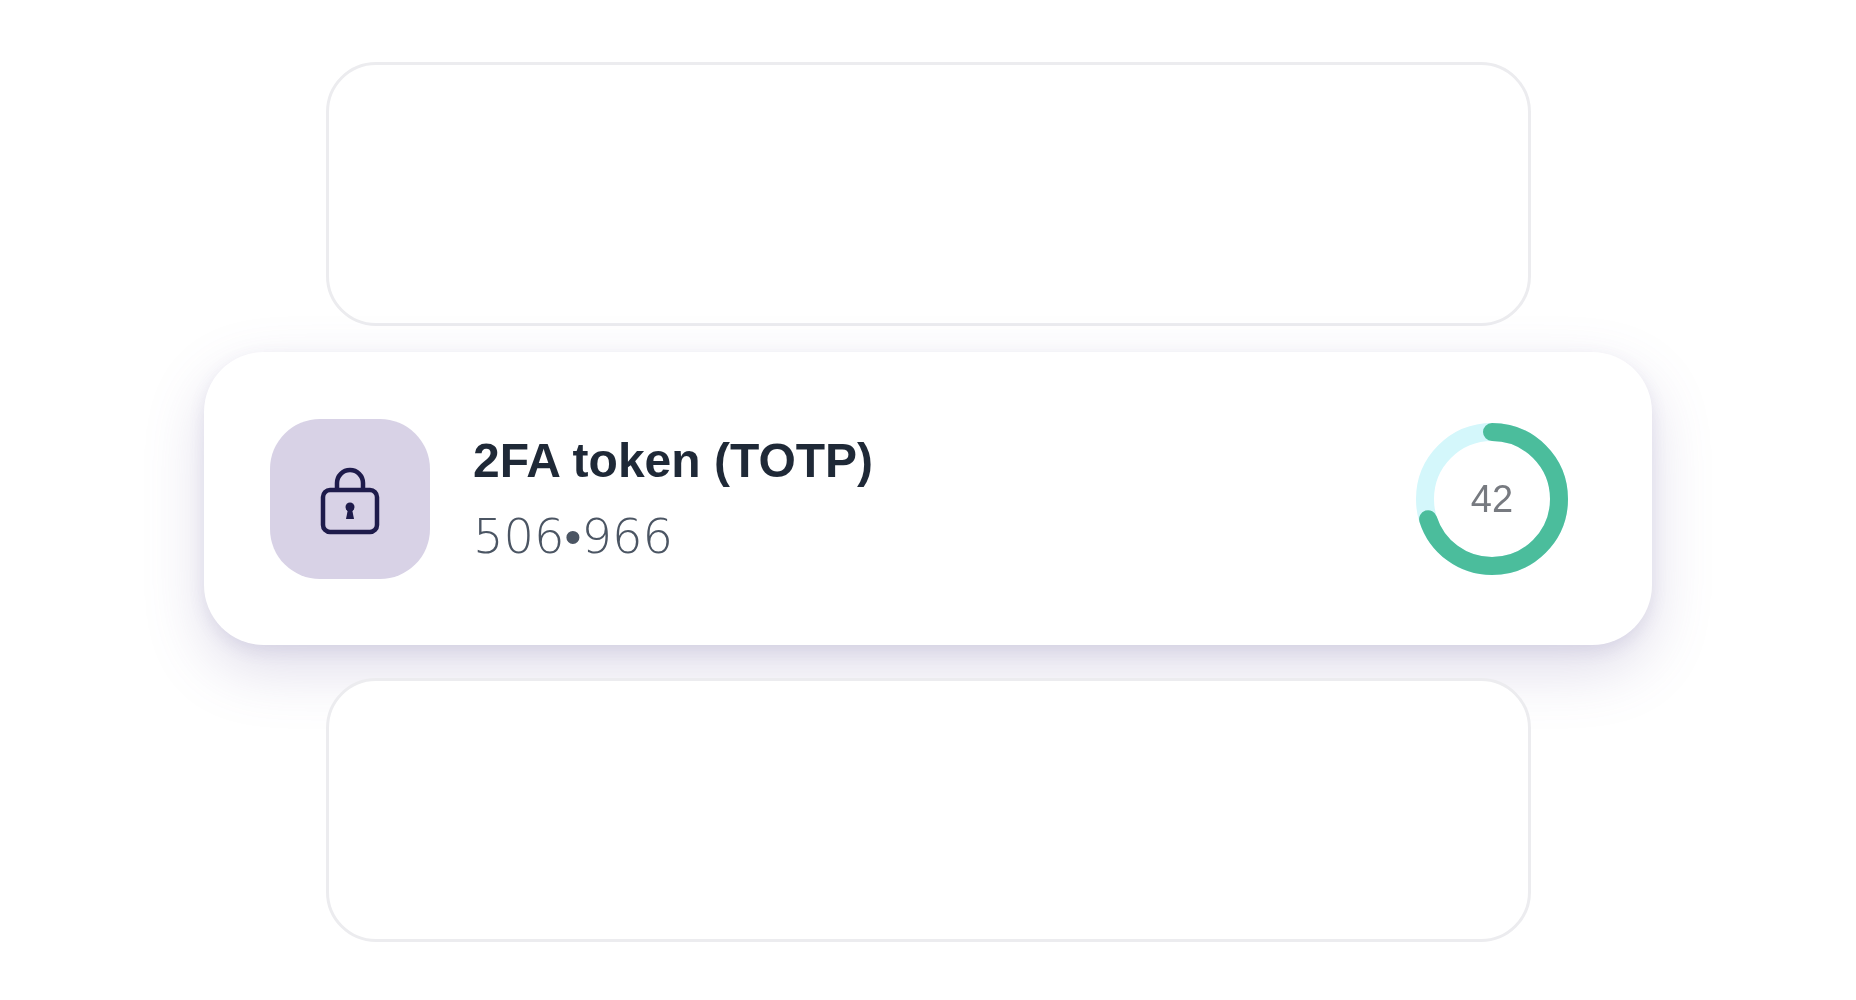 This screenshot has width=1856, height=1000. I want to click on countdown-seconds: 42, so click(1492, 498).